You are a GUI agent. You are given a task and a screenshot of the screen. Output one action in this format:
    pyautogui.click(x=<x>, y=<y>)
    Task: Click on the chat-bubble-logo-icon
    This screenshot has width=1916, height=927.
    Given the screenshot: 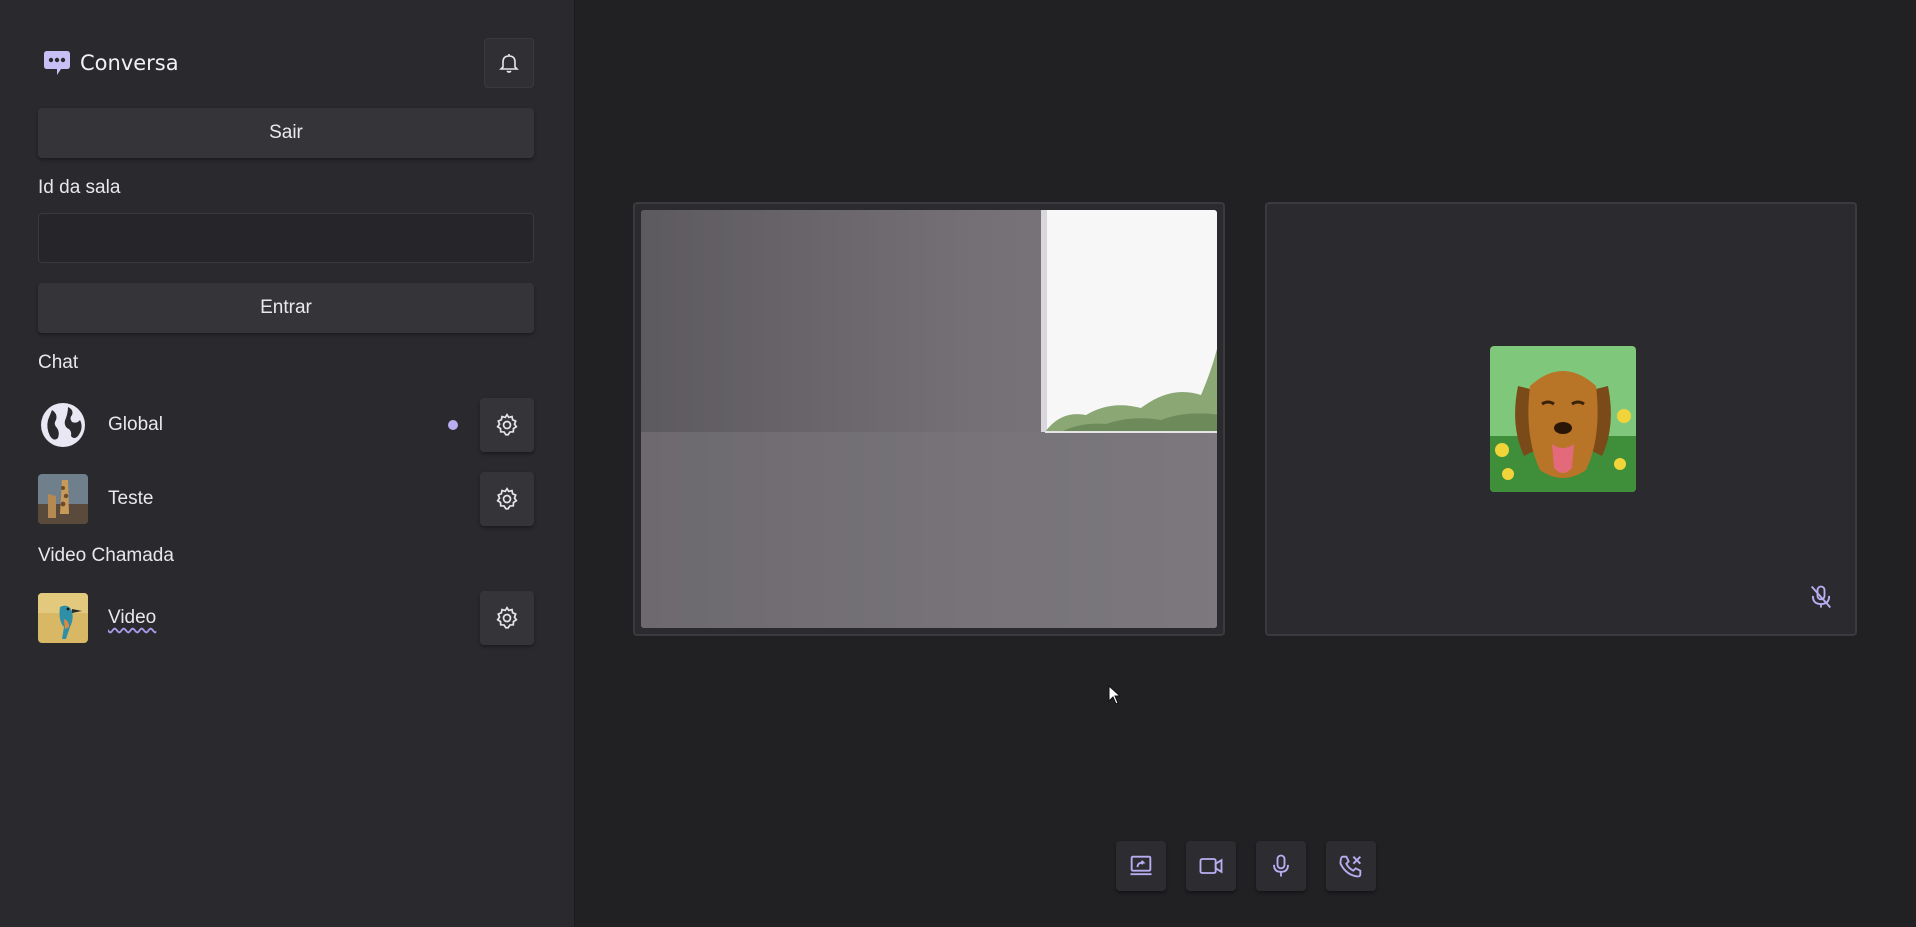 What is the action you would take?
    pyautogui.click(x=57, y=63)
    